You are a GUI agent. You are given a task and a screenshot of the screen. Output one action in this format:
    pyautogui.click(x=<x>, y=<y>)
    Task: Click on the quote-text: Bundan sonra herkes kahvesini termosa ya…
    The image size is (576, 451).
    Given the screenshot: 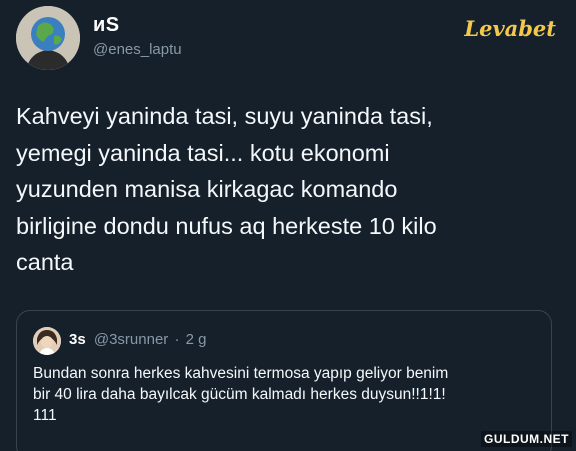 What is the action you would take?
    pyautogui.click(x=285, y=394)
    